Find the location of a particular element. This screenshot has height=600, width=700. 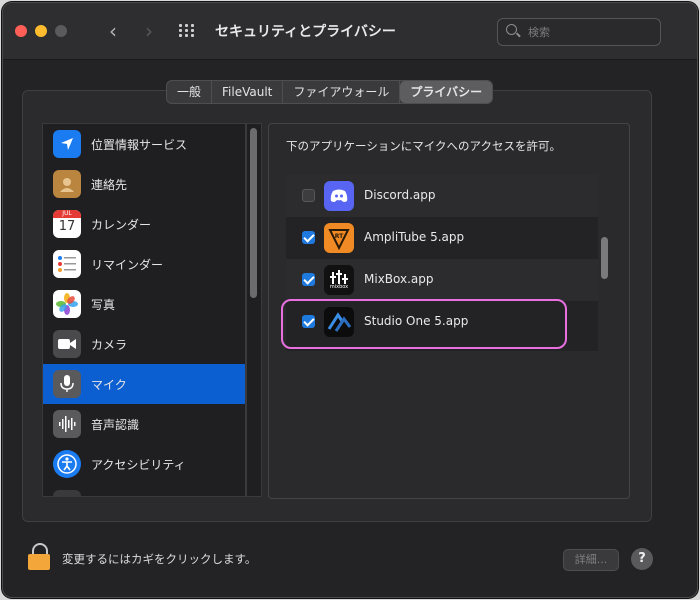

sidebar-item-label: カレンダー is located at coordinates (121, 225).